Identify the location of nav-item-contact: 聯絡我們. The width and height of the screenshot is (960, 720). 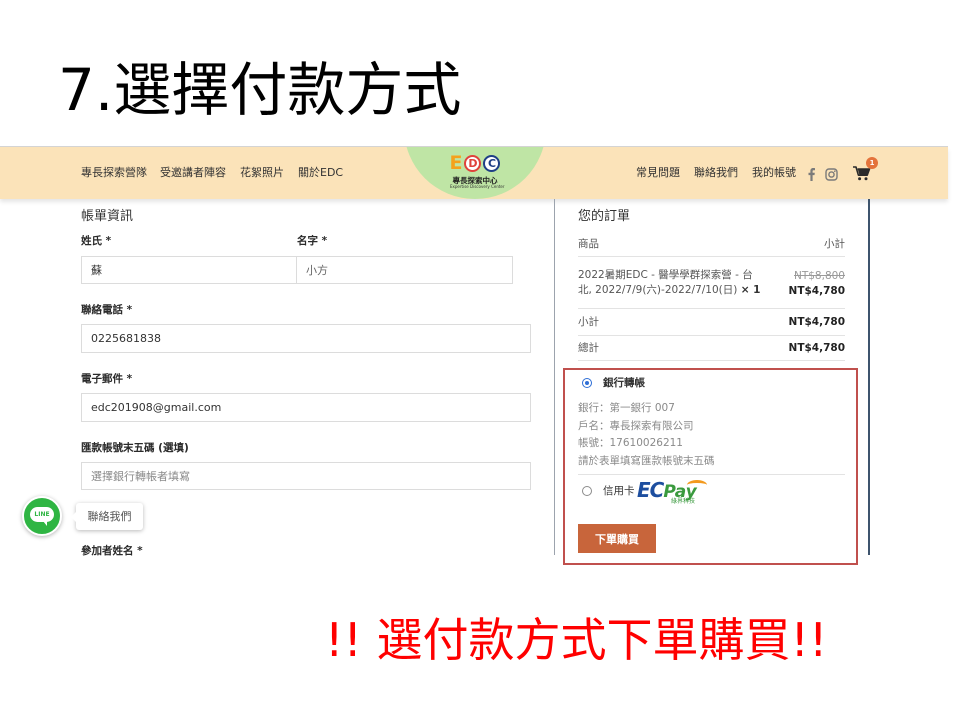
(716, 173).